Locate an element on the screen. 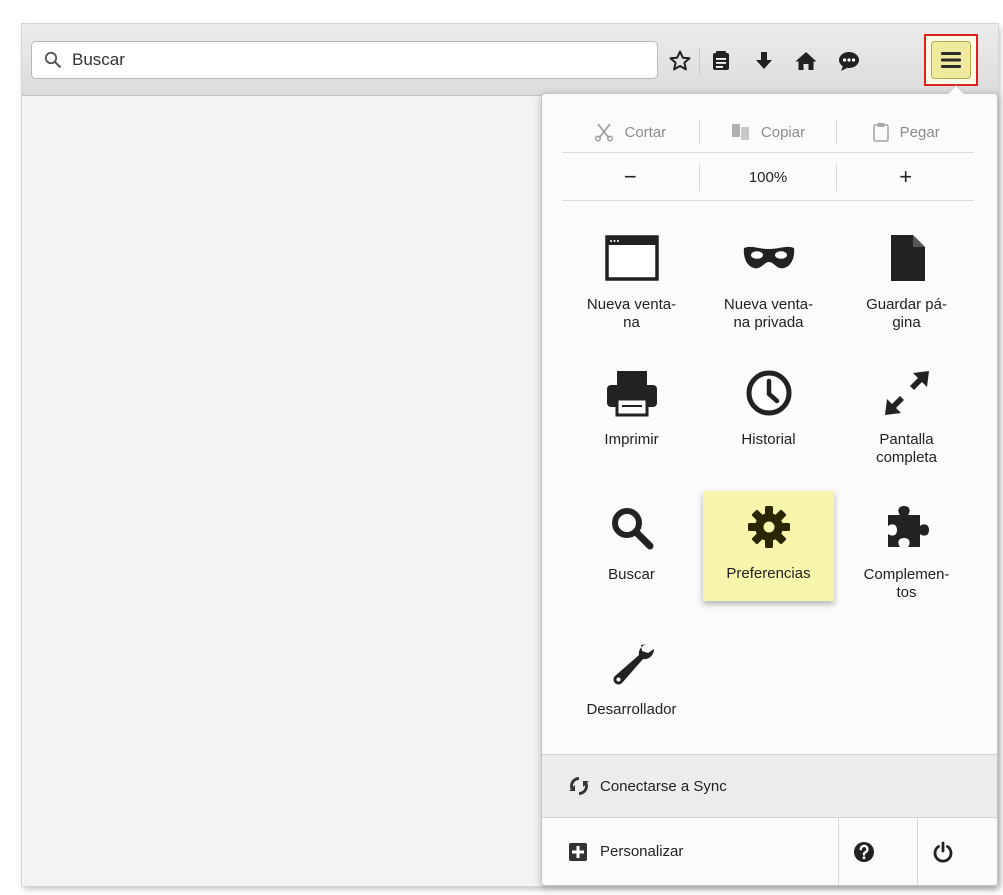 Image resolution: width=1003 pixels, height=895 pixels. new-window-button: Nueva venta- na is located at coordinates (631, 283).